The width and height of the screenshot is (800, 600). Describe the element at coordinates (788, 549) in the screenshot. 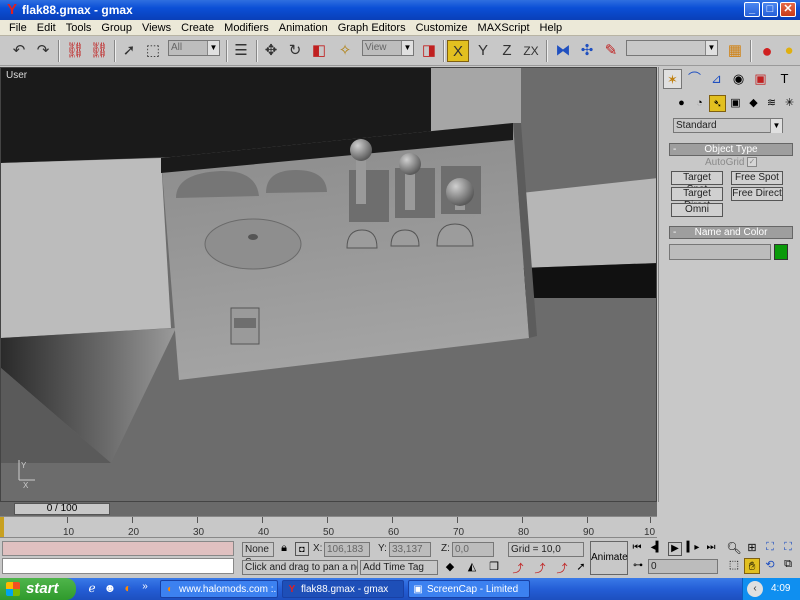

I see `zoom-extents-all-icon: ⛶` at that location.